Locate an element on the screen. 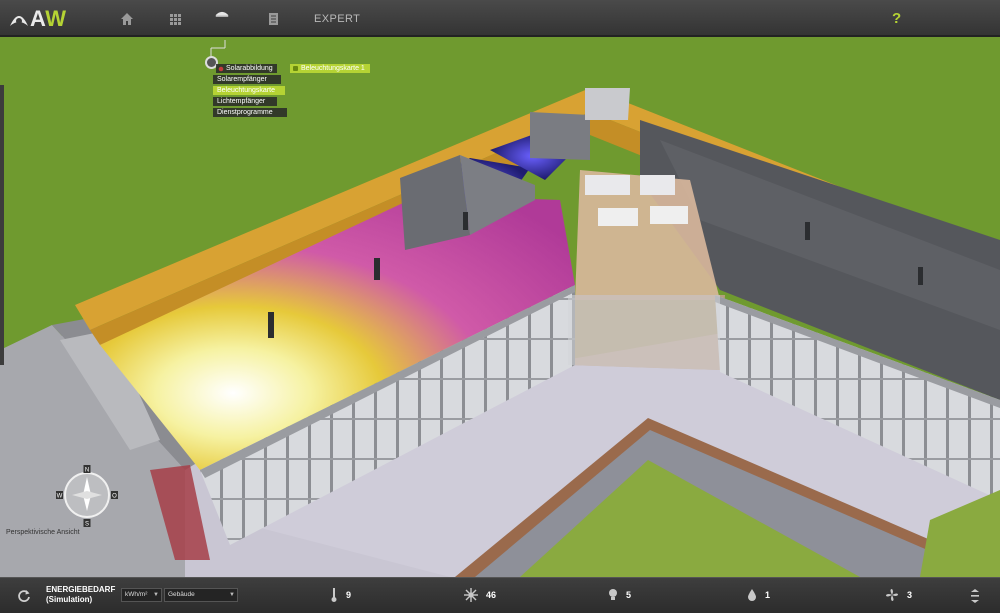 Image resolution: width=1000 pixels, height=613 pixels. stat-lightbulb: 5 is located at coordinates (619, 595).